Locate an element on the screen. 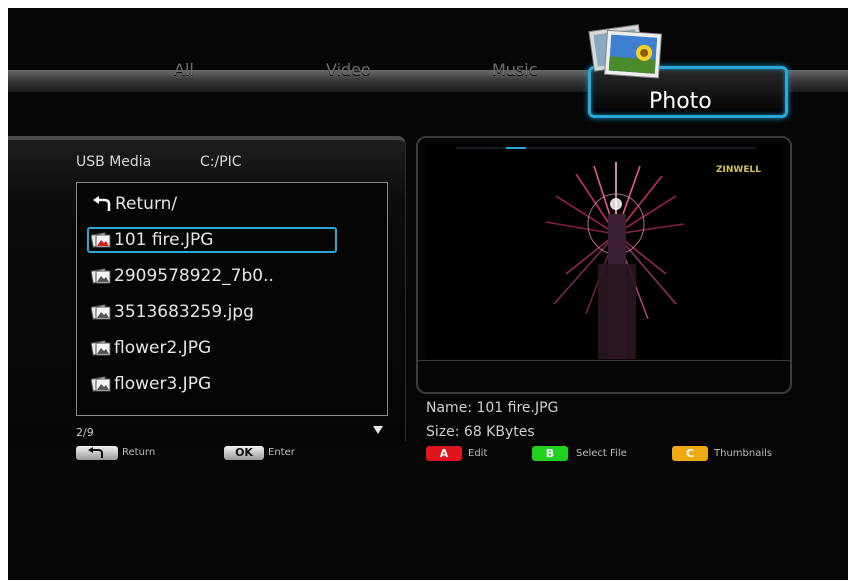  scroll-down-icon is located at coordinates (378, 430).